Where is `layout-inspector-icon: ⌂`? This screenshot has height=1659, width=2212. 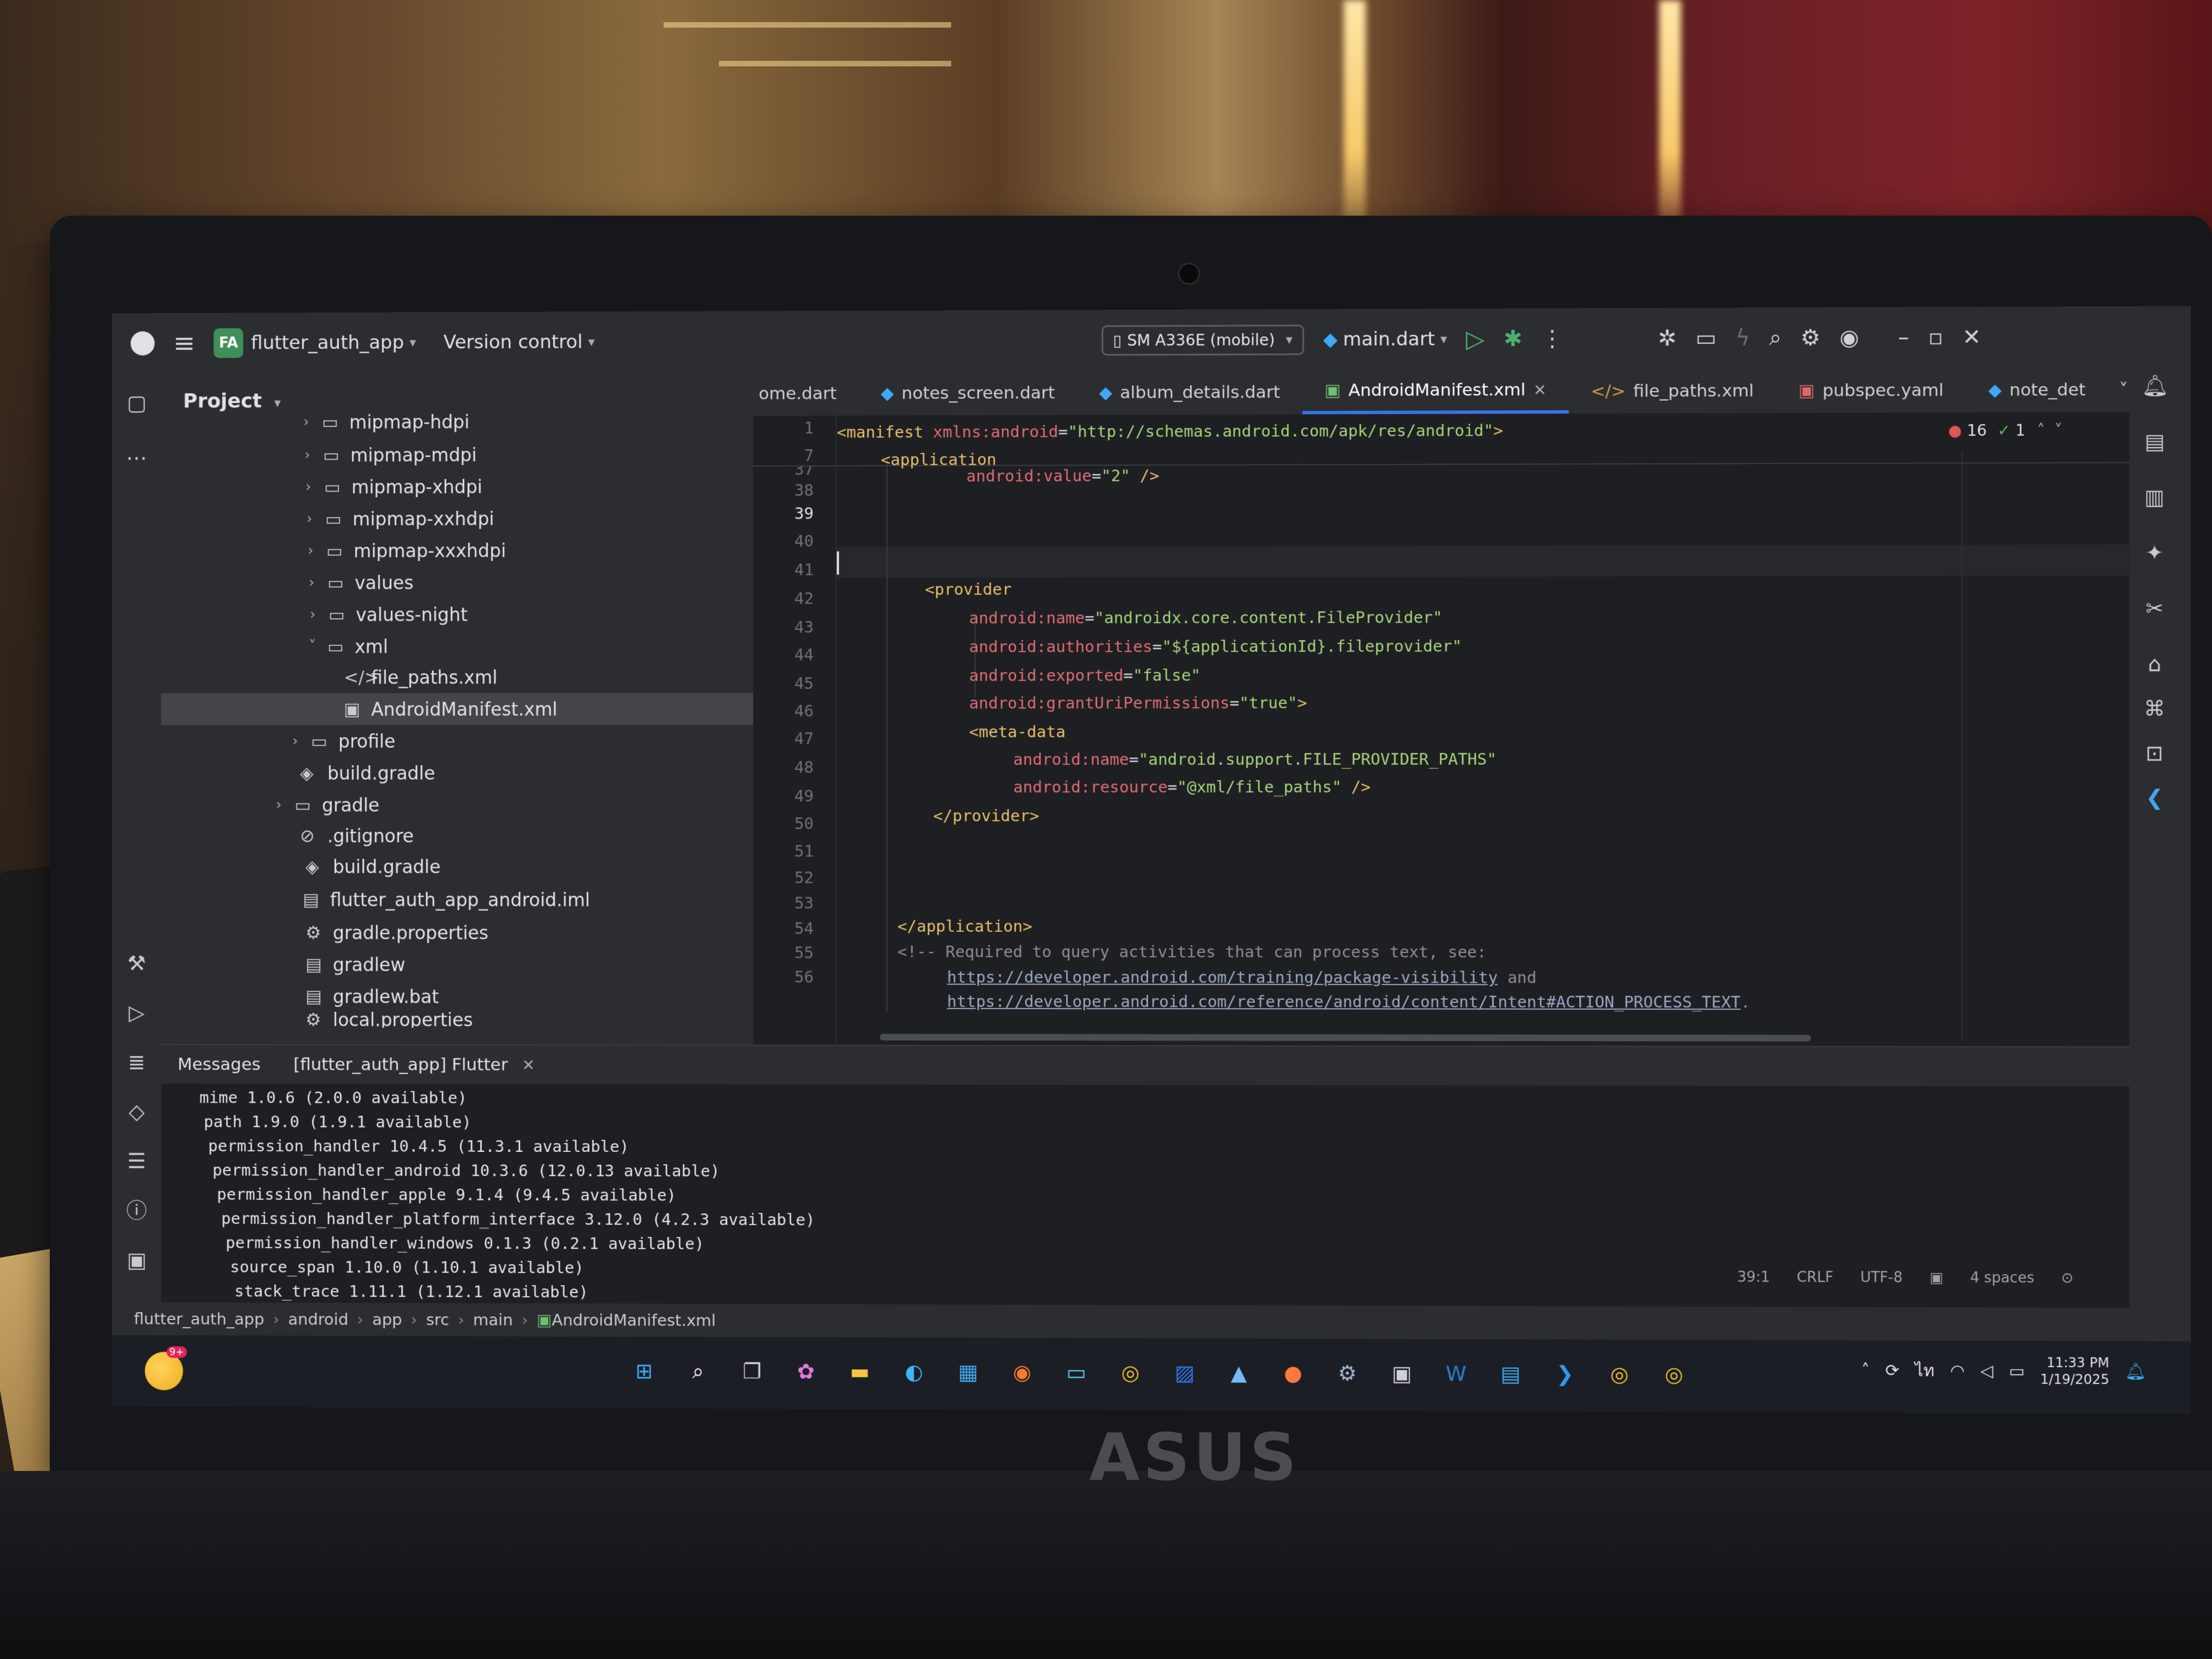
layout-inspector-icon: ⌂ is located at coordinates (2155, 664).